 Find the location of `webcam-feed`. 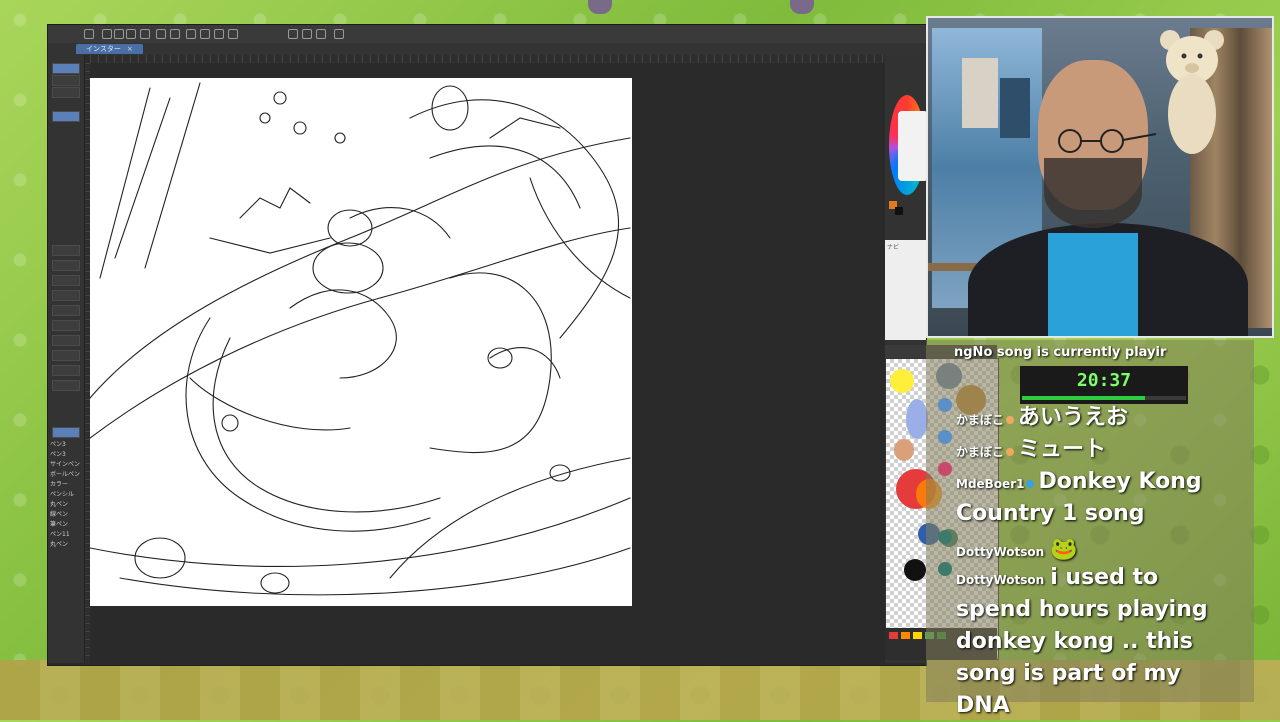

webcam-feed is located at coordinates (1100, 177).